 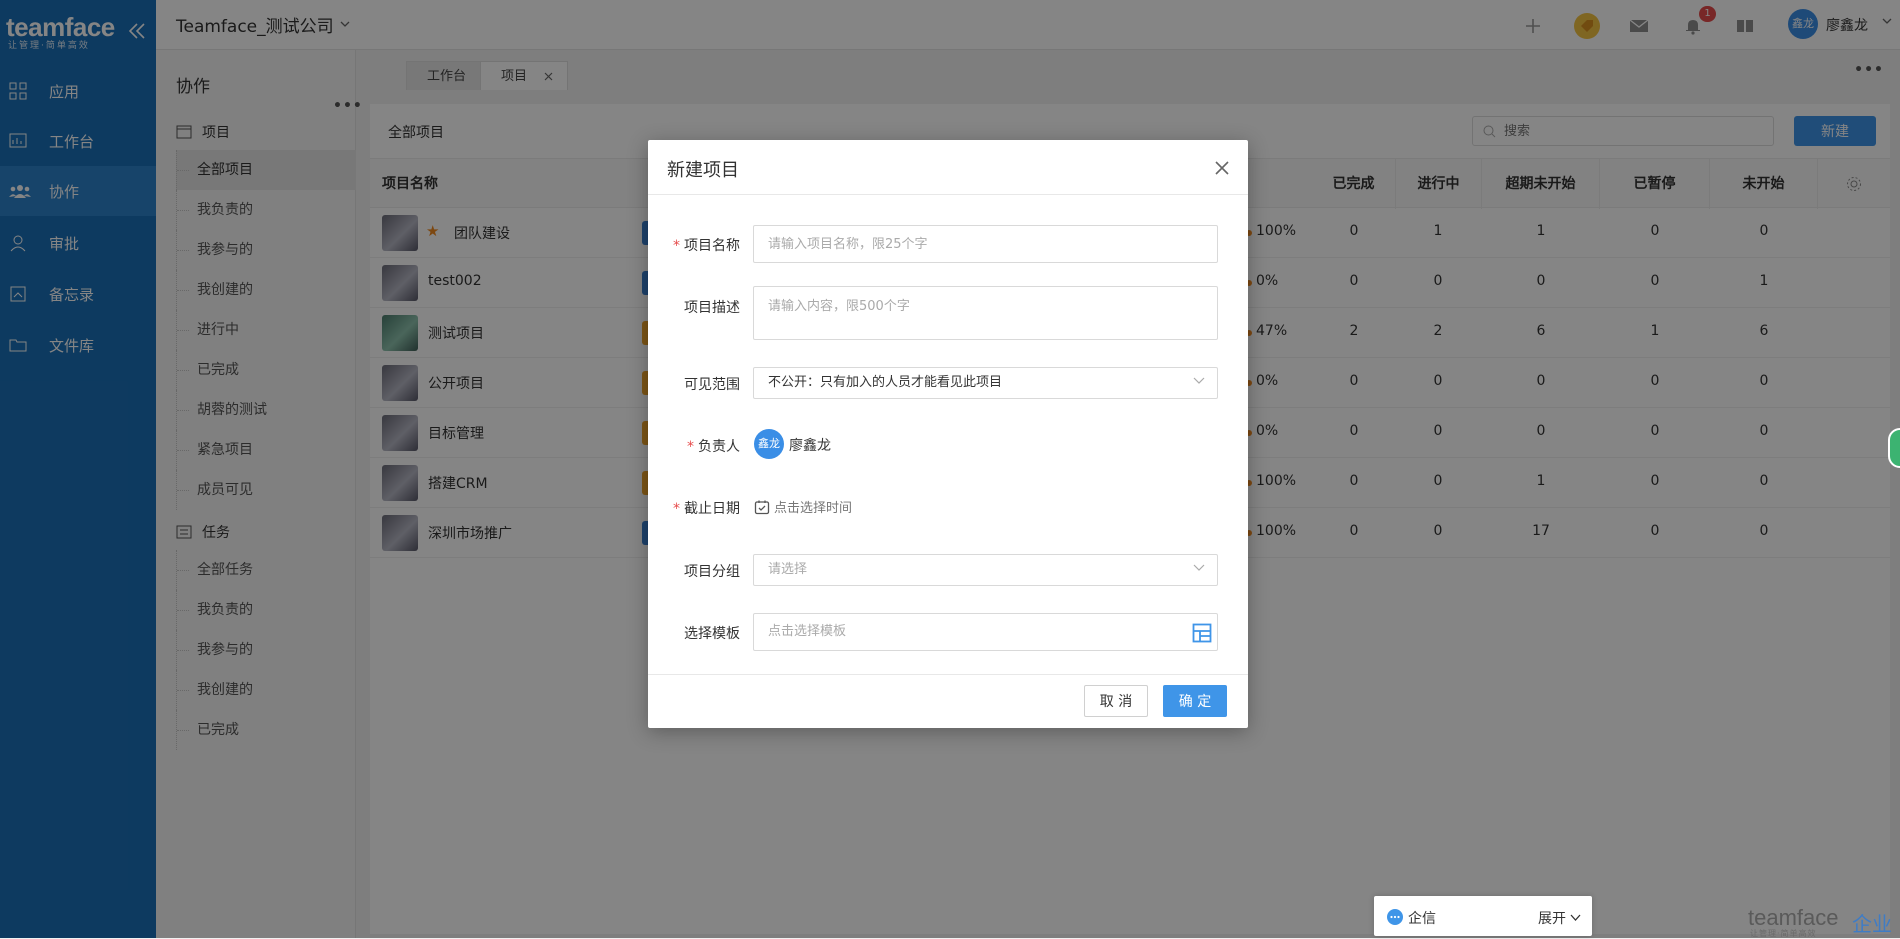 What do you see at coordinates (1222, 168) in the screenshot?
I see `close-icon` at bounding box center [1222, 168].